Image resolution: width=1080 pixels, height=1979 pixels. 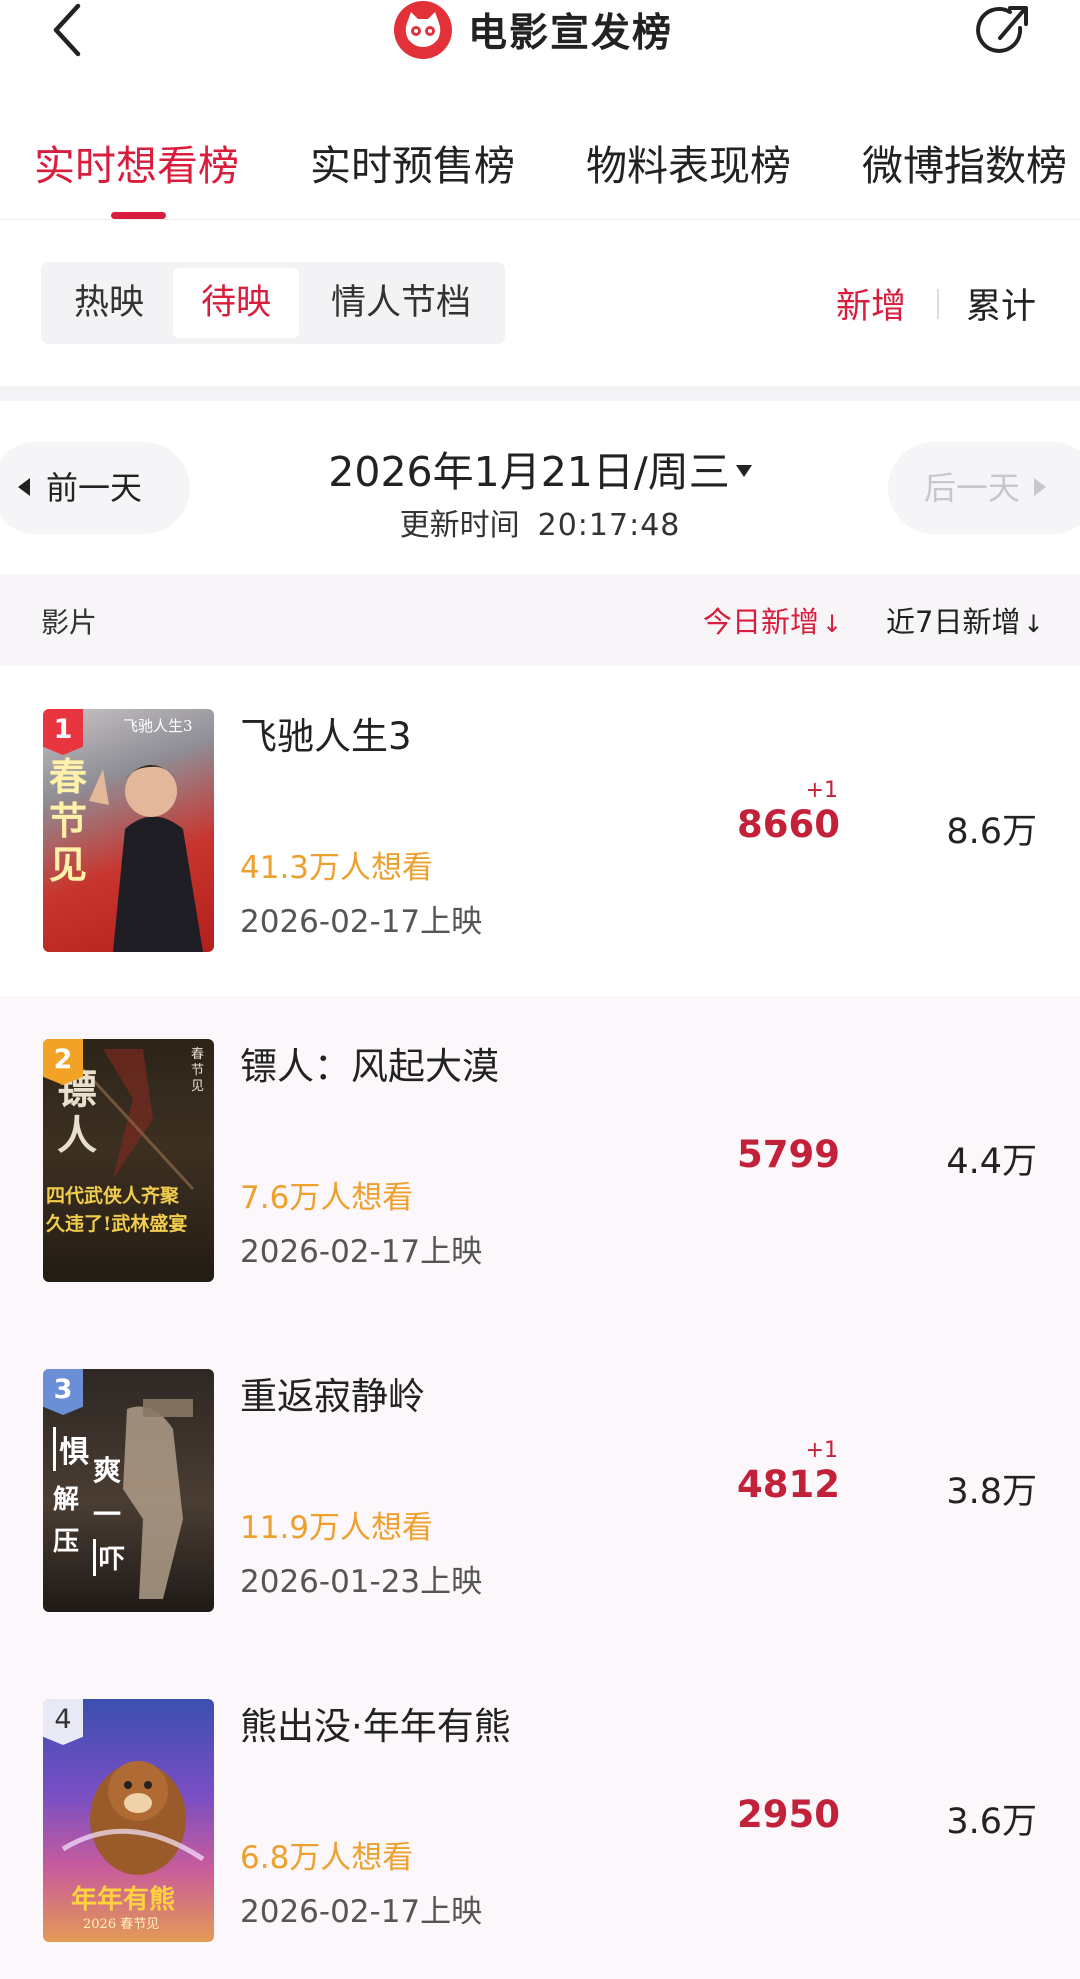 I want to click on movie-poster: 惧 解压 爽一 吓 3, so click(x=128, y=1490).